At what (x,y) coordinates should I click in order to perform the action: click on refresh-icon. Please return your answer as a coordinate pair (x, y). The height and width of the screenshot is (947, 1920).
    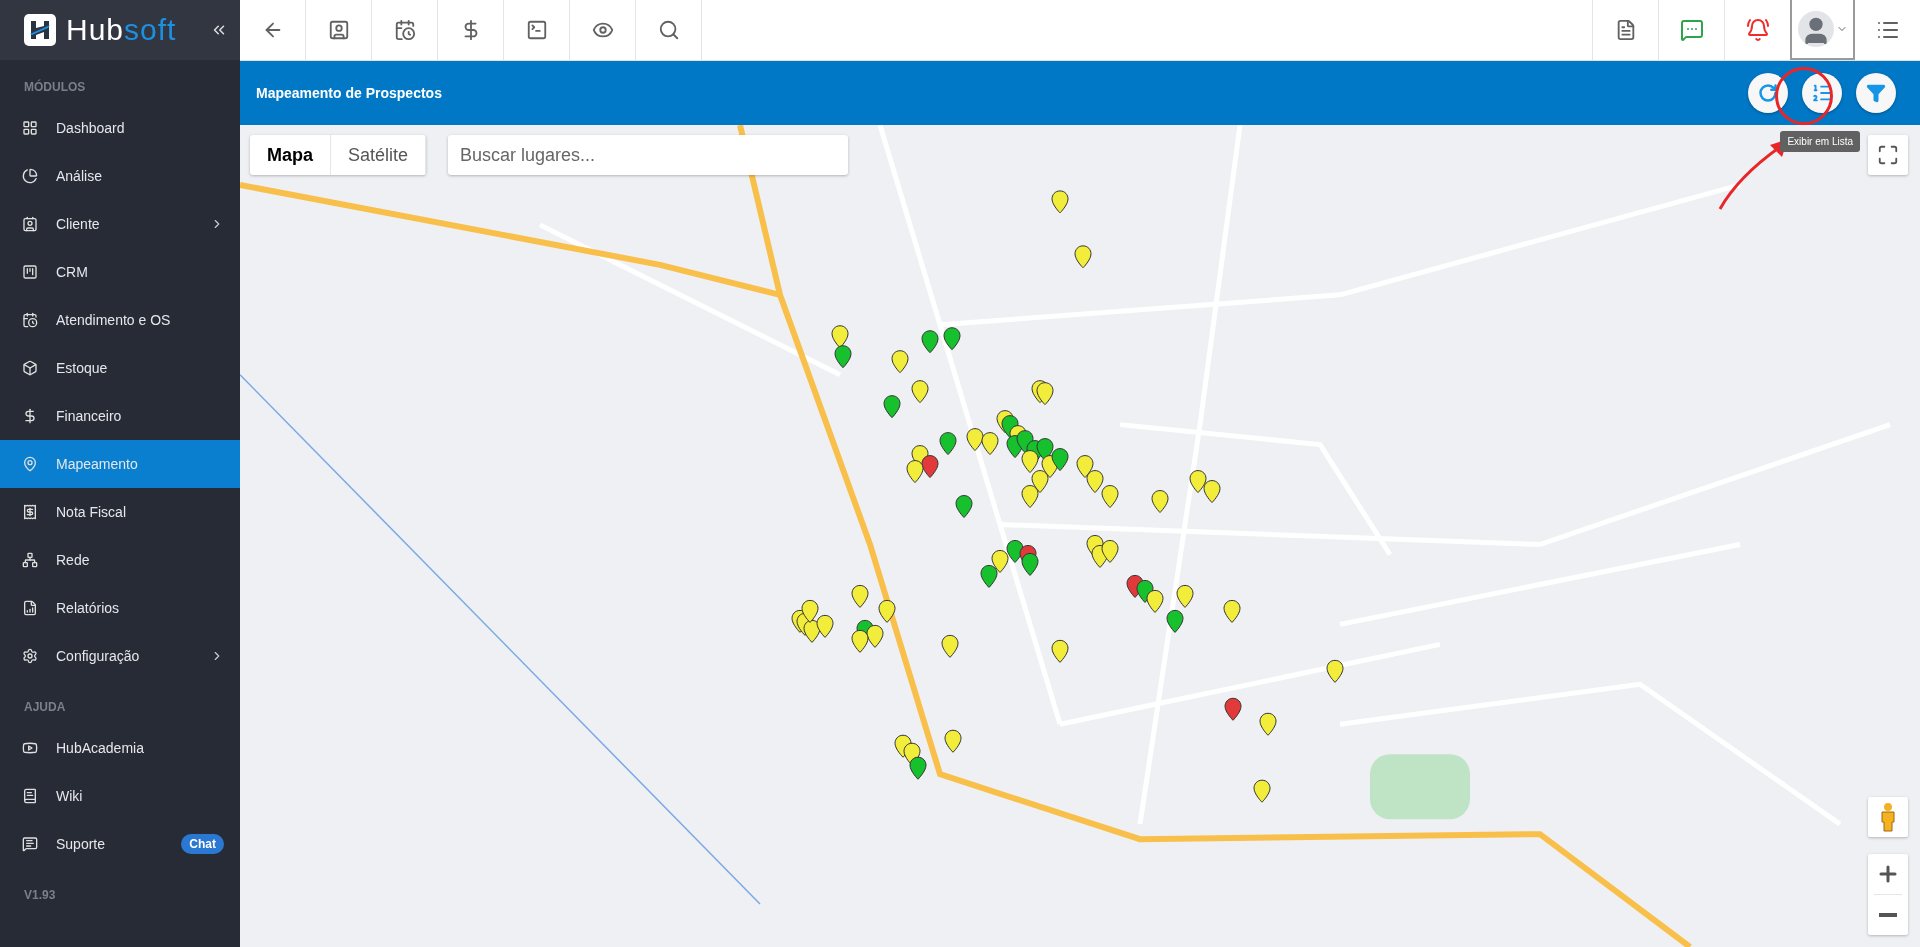
    Looking at the image, I should click on (1768, 93).